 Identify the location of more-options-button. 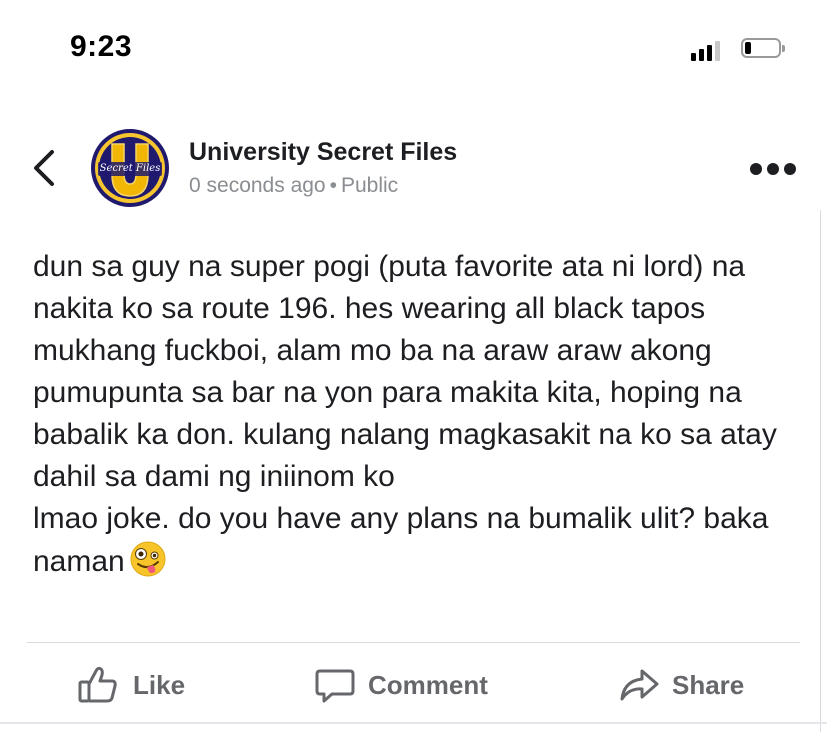
(773, 169).